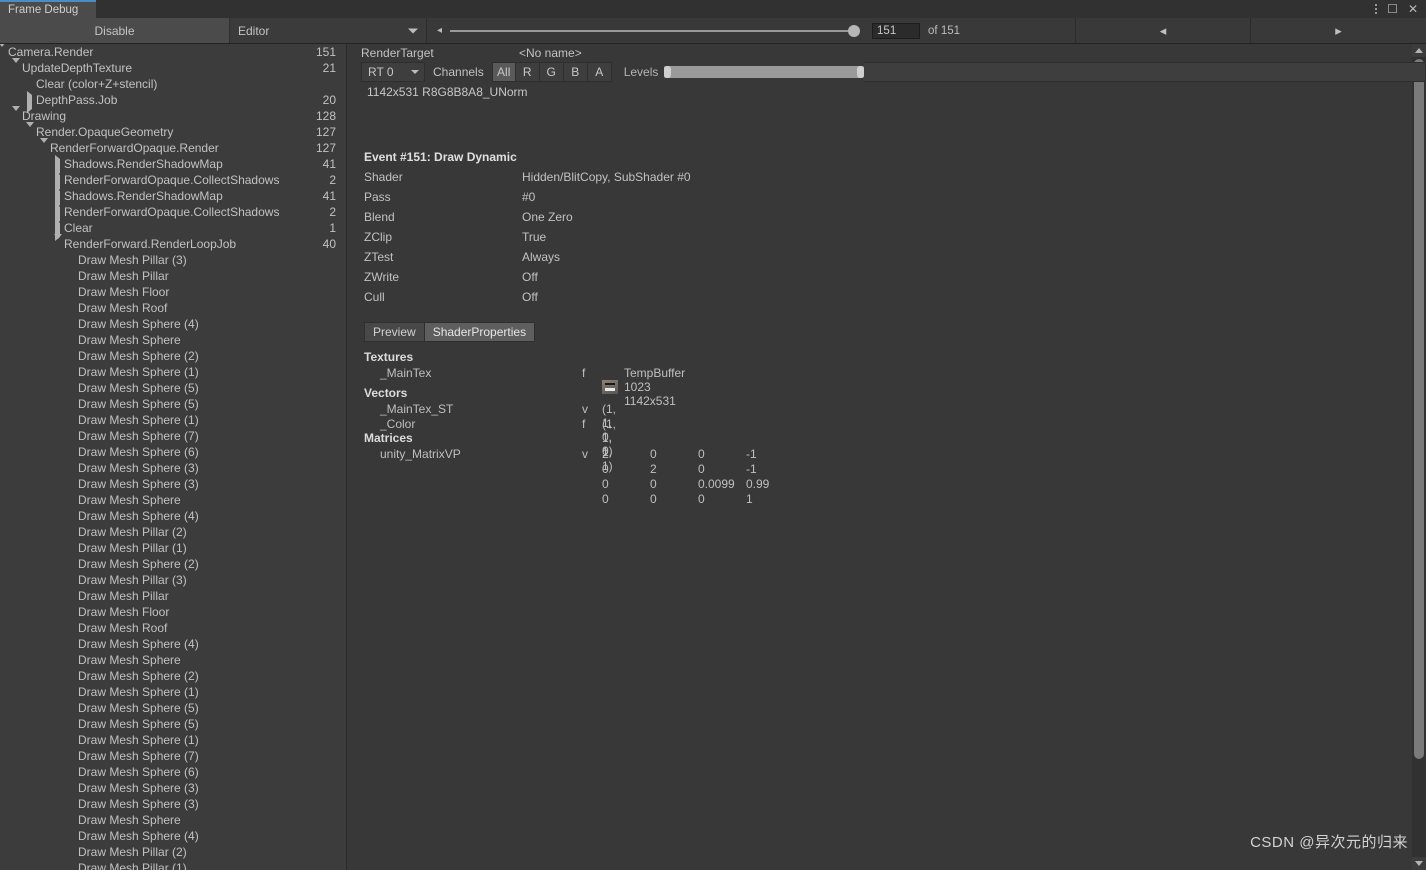 The height and width of the screenshot is (870, 1426). I want to click on levels-slider, so click(764, 72).